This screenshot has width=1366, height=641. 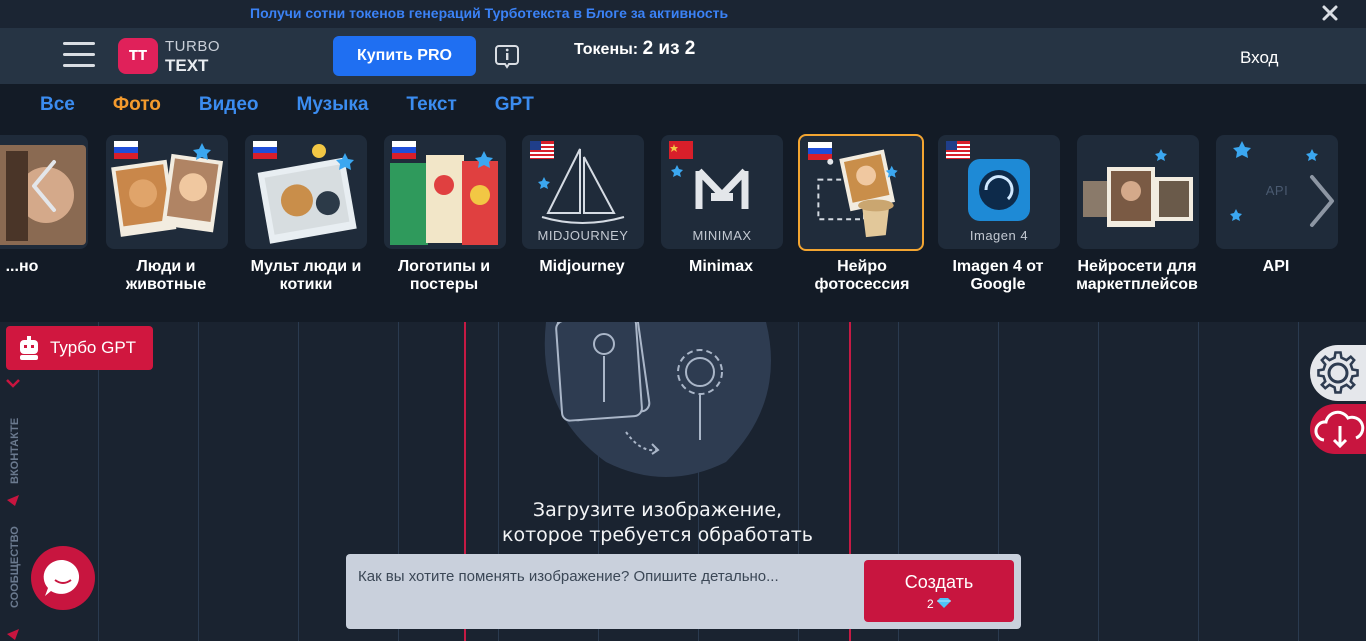 What do you see at coordinates (444, 275) in the screenshot?
I see `card-label: Логотипы и постеры` at bounding box center [444, 275].